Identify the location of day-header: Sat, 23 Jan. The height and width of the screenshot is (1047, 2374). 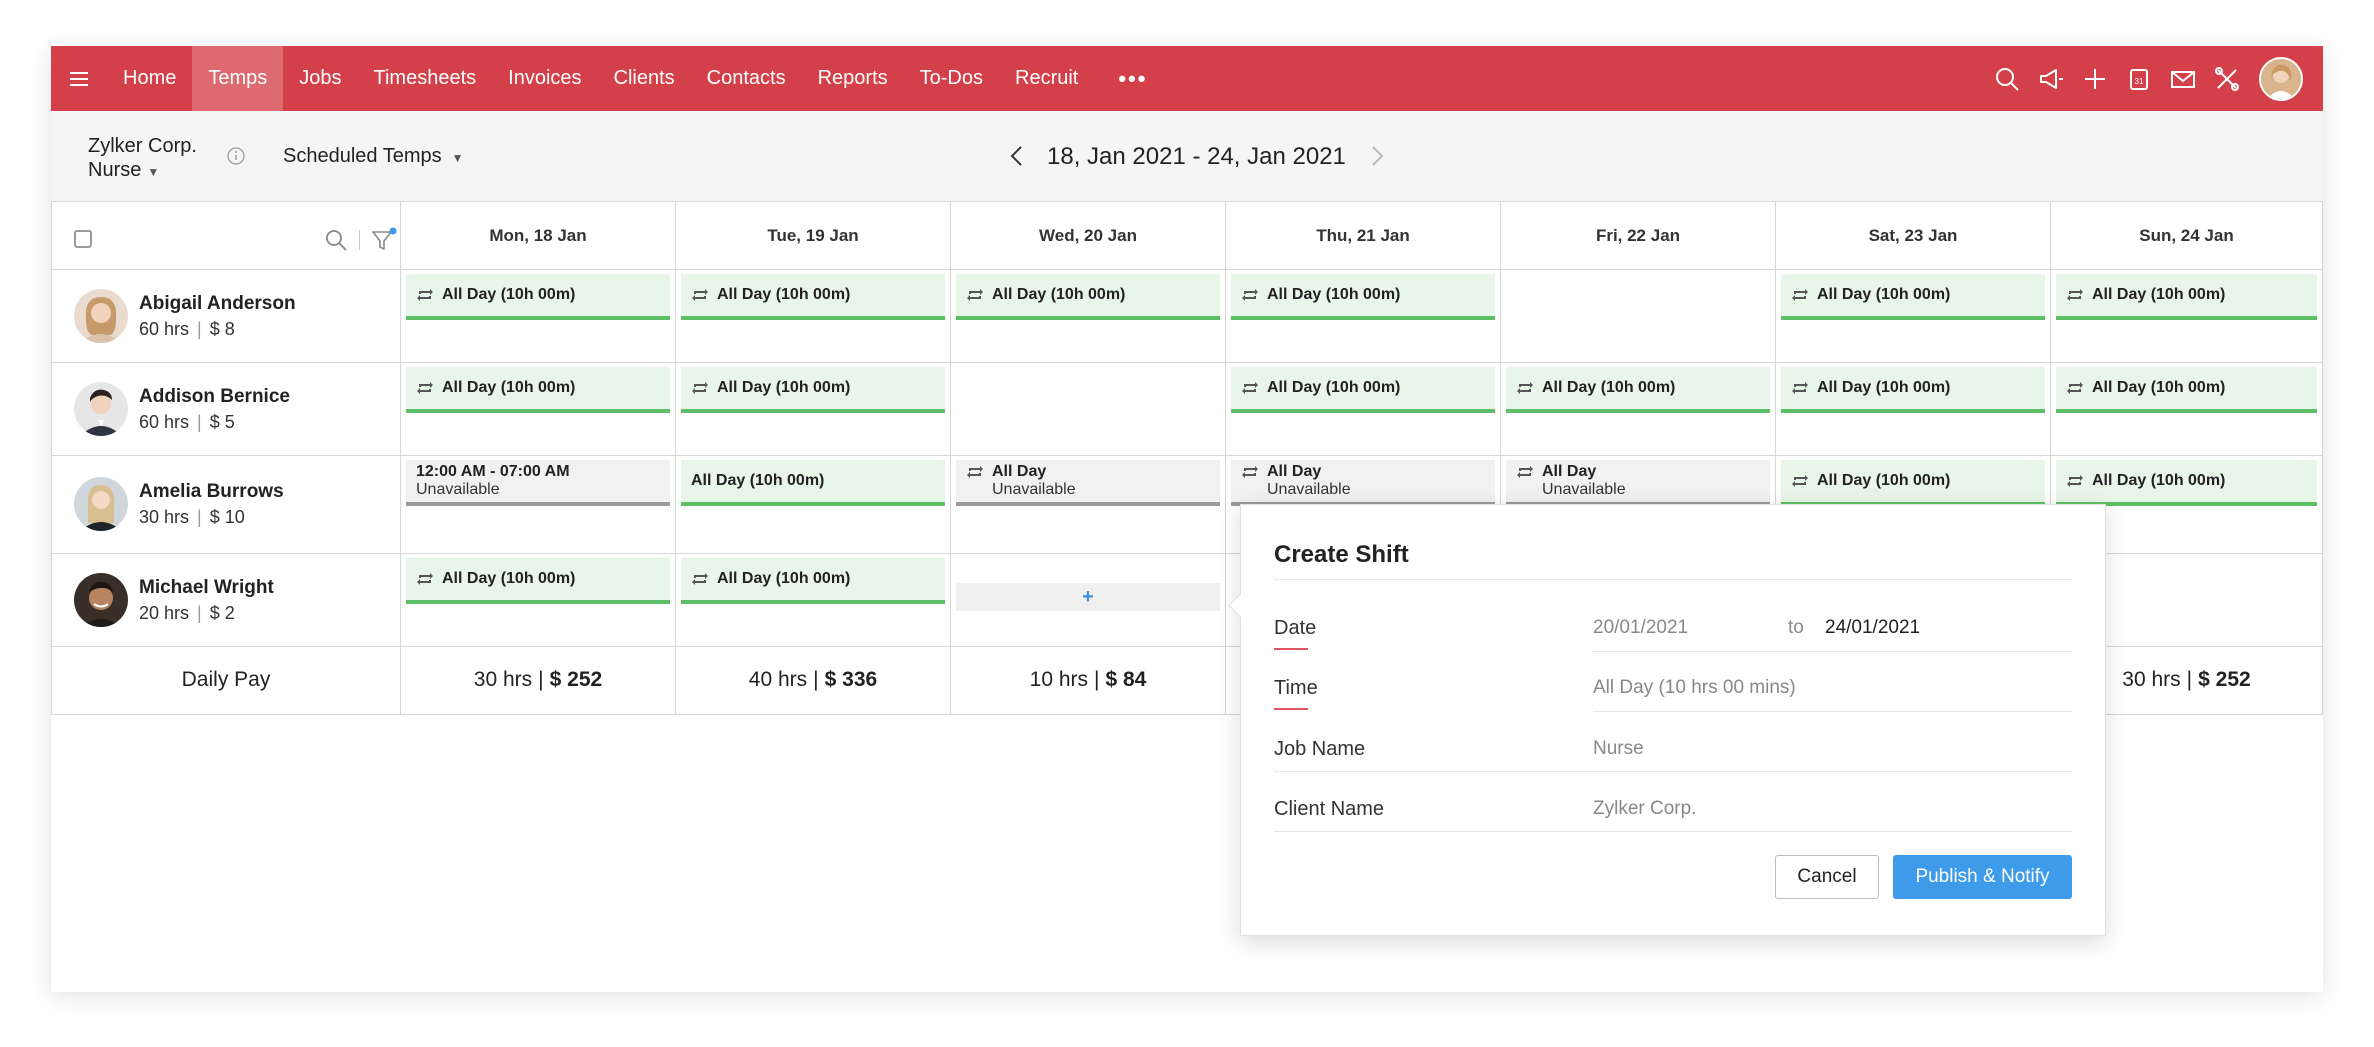
(1913, 235).